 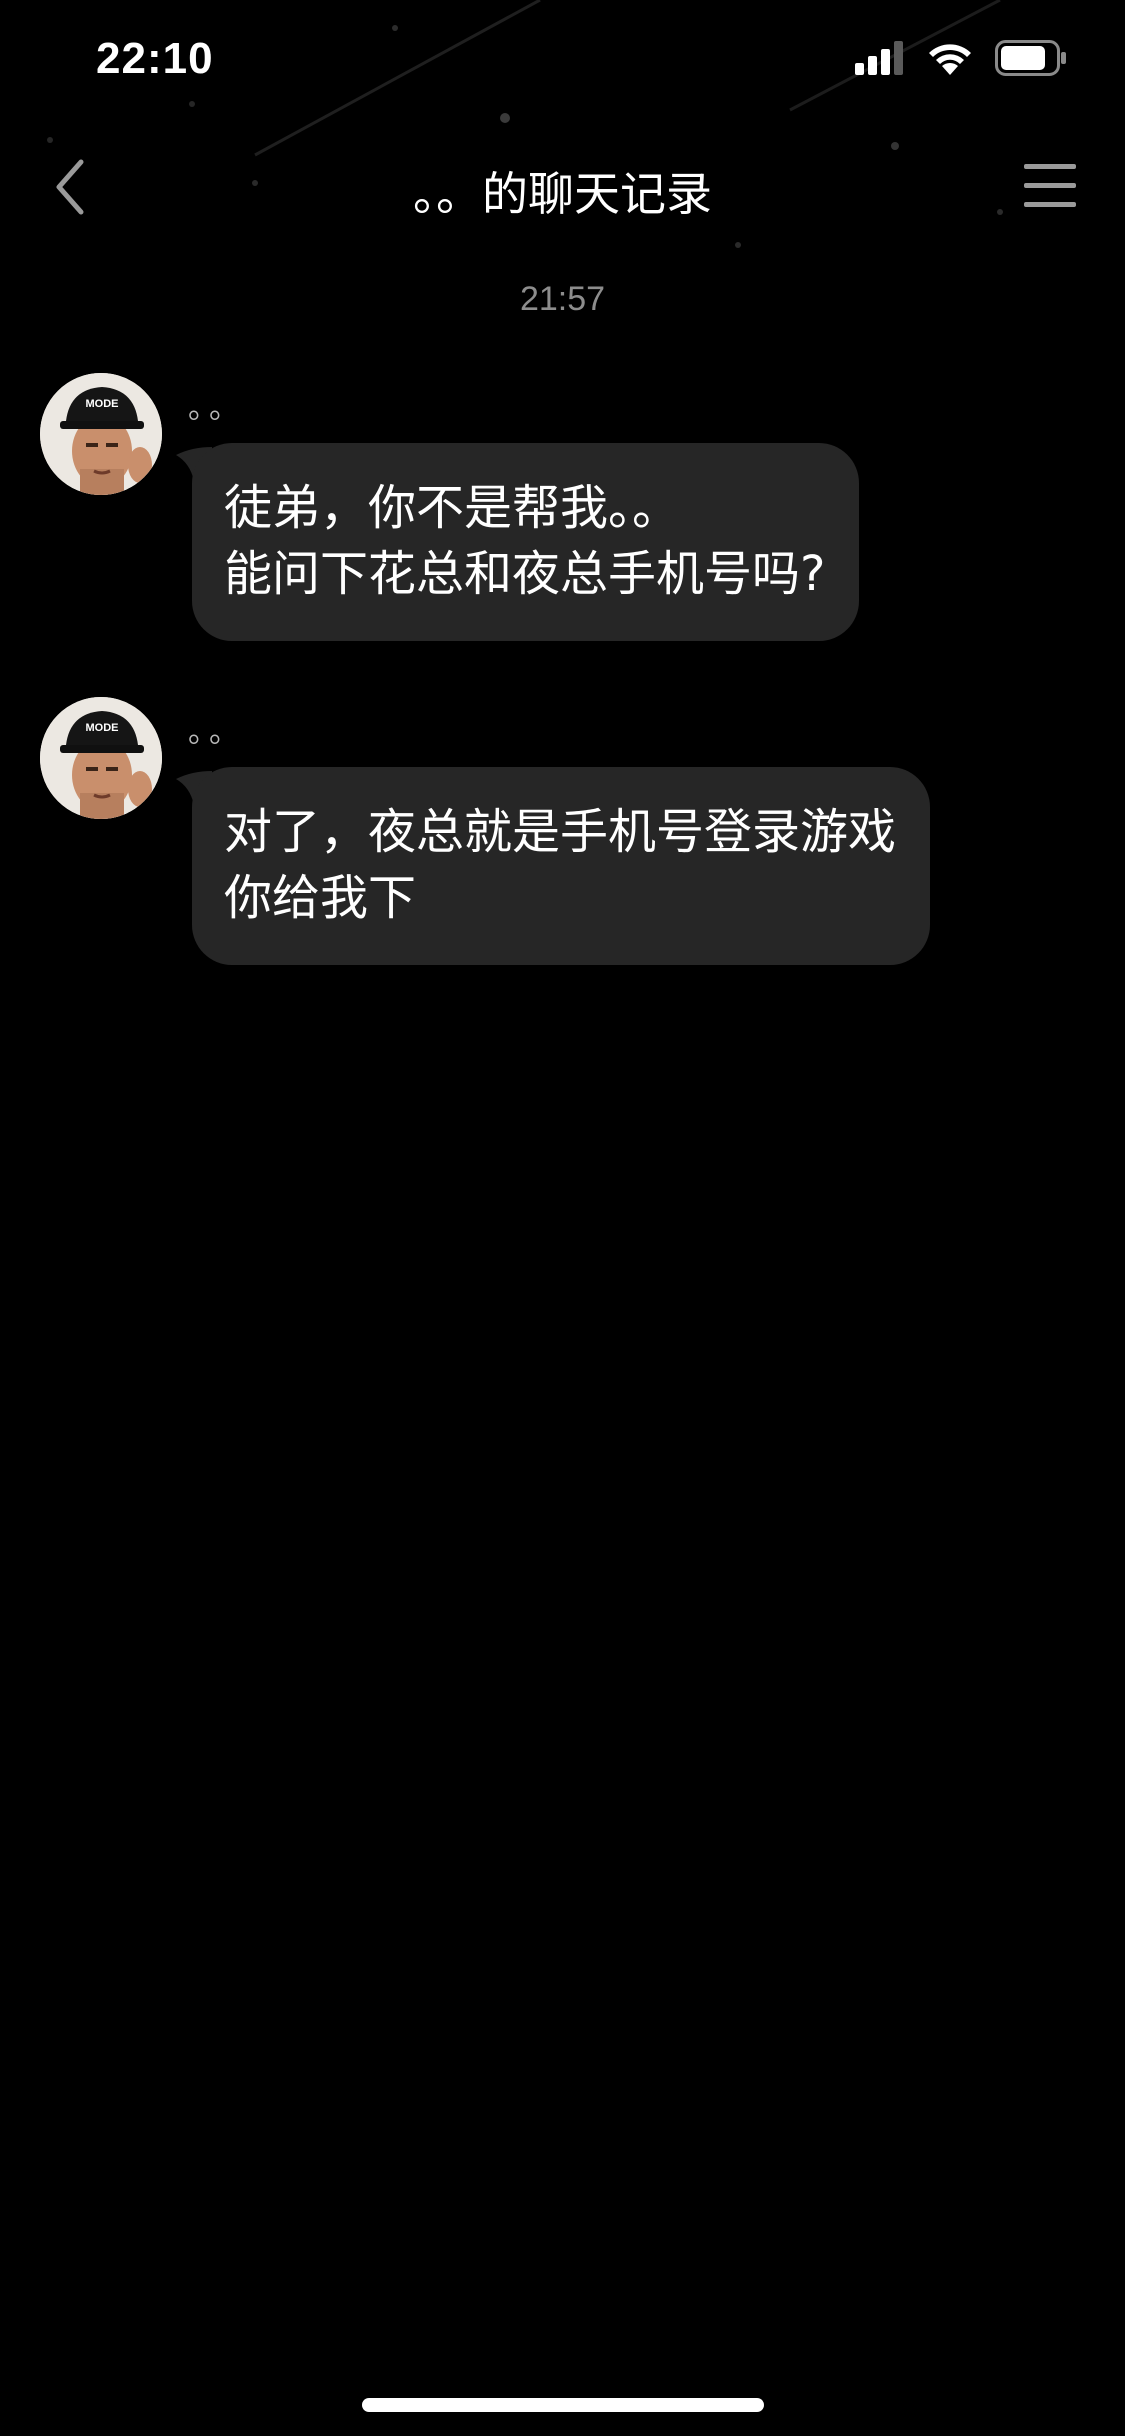 I want to click on menu-button, so click(x=1050, y=186).